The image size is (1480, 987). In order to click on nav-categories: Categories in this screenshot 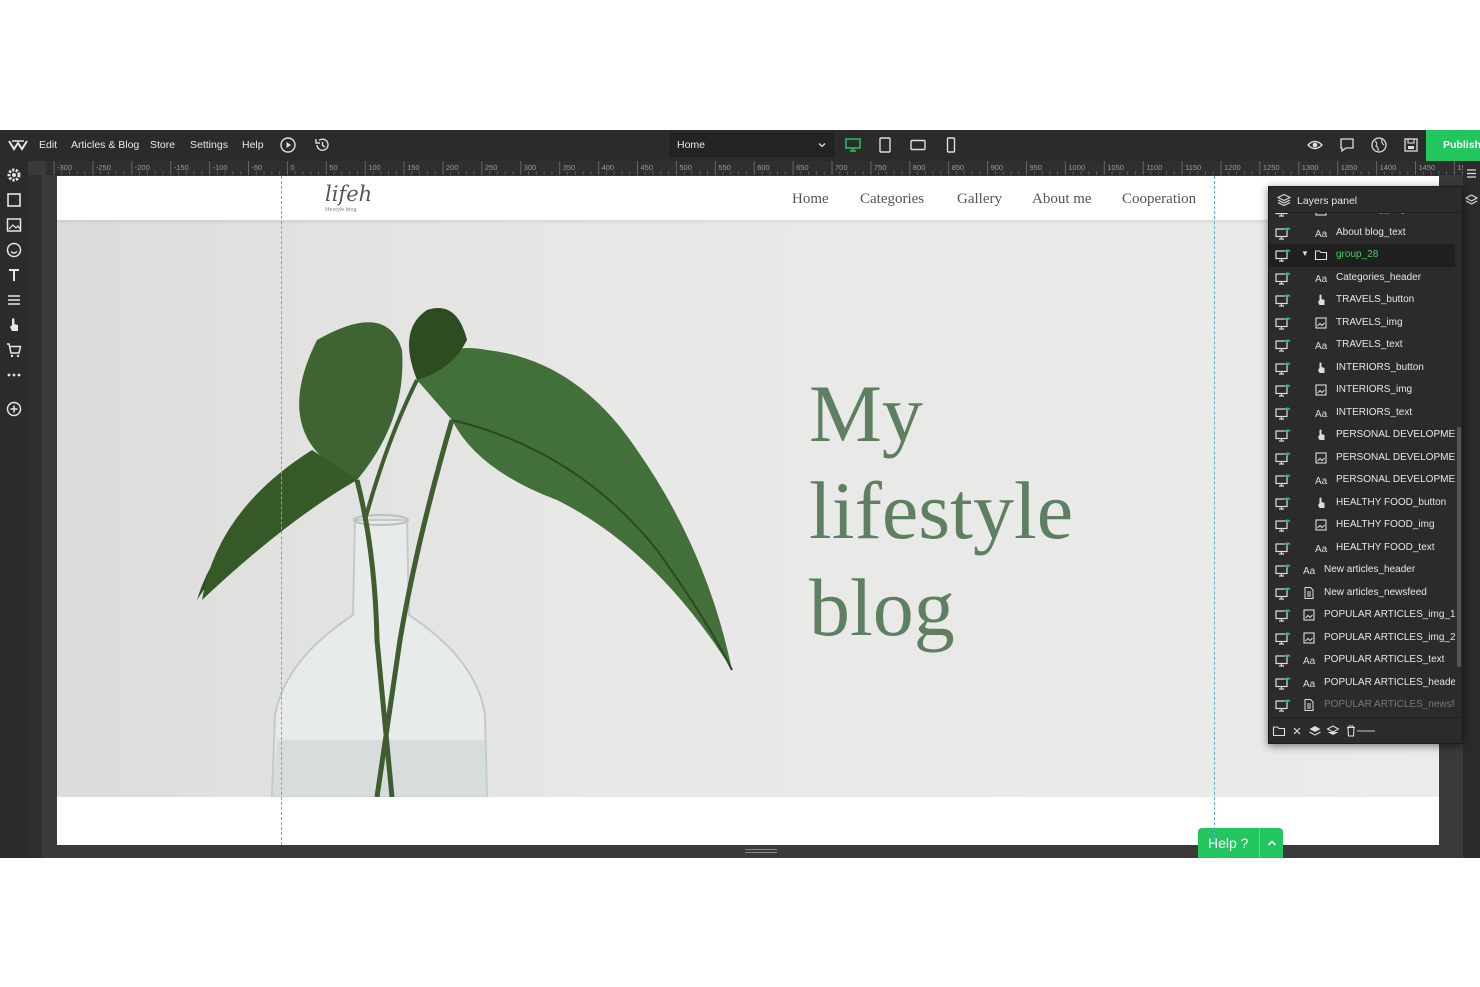, I will do `click(892, 199)`.